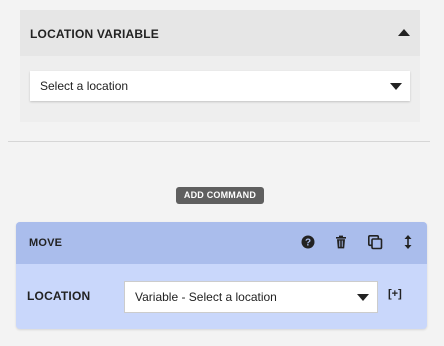  Describe the element at coordinates (375, 242) in the screenshot. I see `duplicate-icon` at that location.